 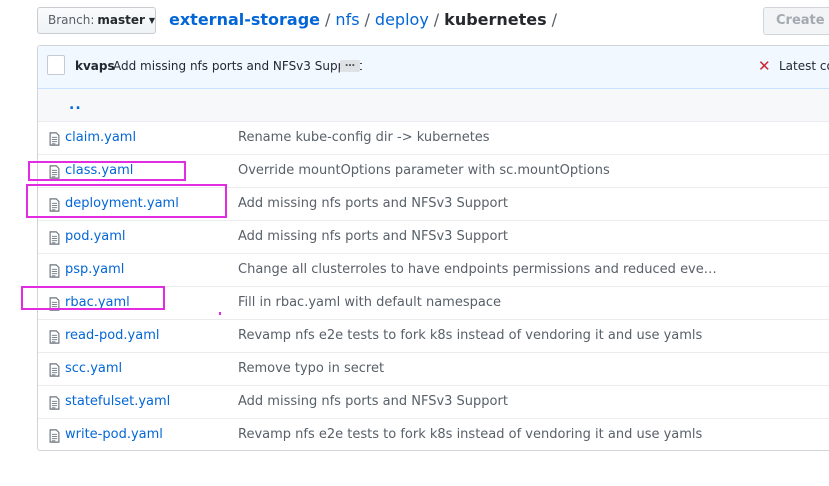 What do you see at coordinates (117, 401) in the screenshot?
I see `file-name-link: statefulset.yaml` at bounding box center [117, 401].